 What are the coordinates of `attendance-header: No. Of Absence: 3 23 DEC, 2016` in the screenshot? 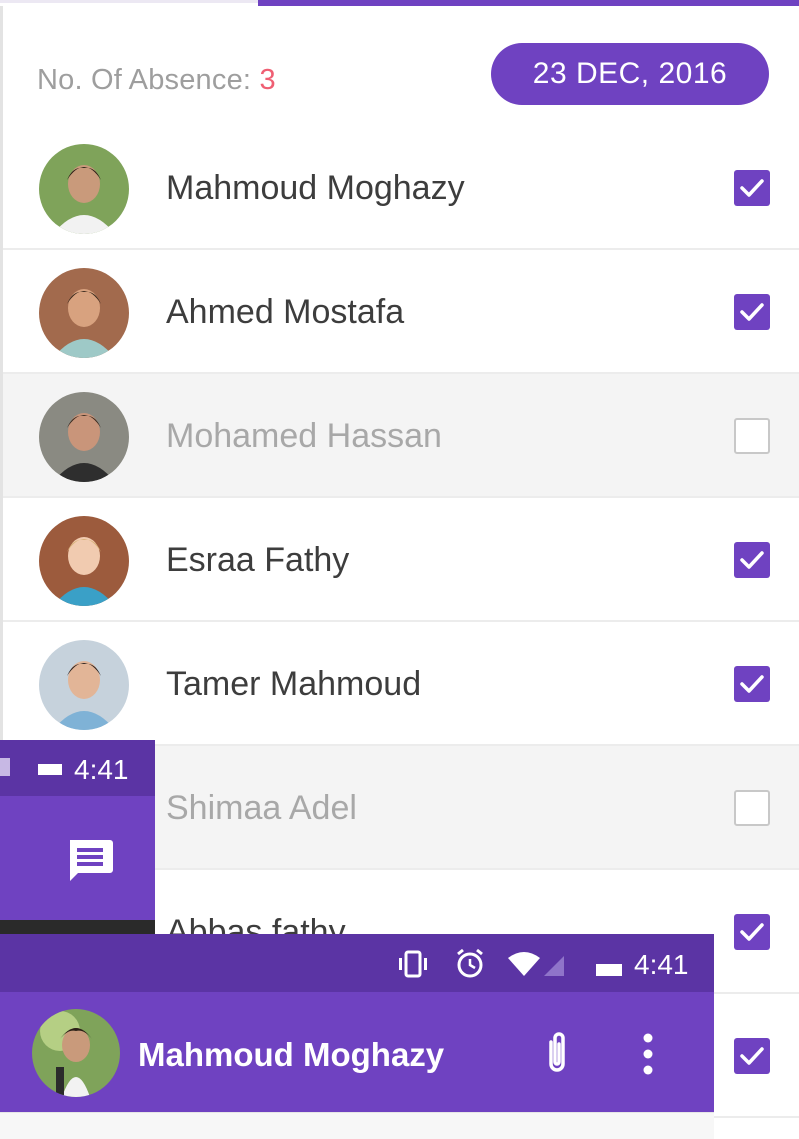 It's located at (399, 66).